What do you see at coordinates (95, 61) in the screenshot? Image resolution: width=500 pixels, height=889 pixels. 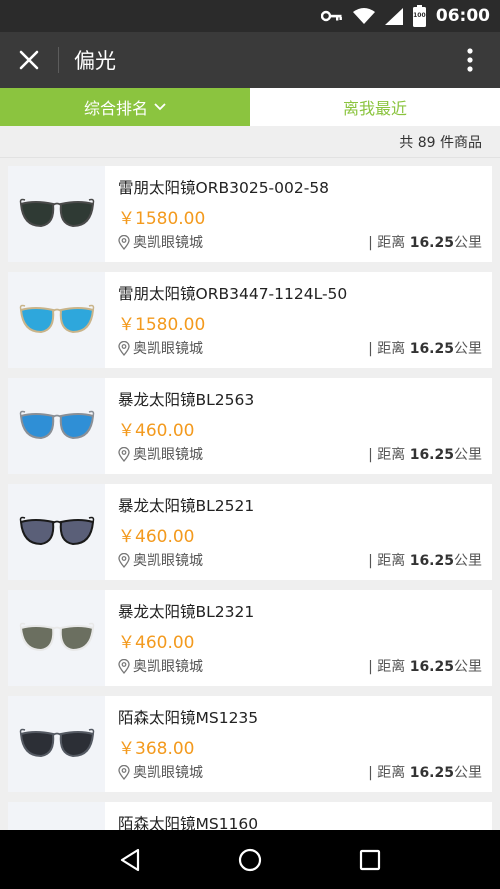 I see `page-title: 偏光` at bounding box center [95, 61].